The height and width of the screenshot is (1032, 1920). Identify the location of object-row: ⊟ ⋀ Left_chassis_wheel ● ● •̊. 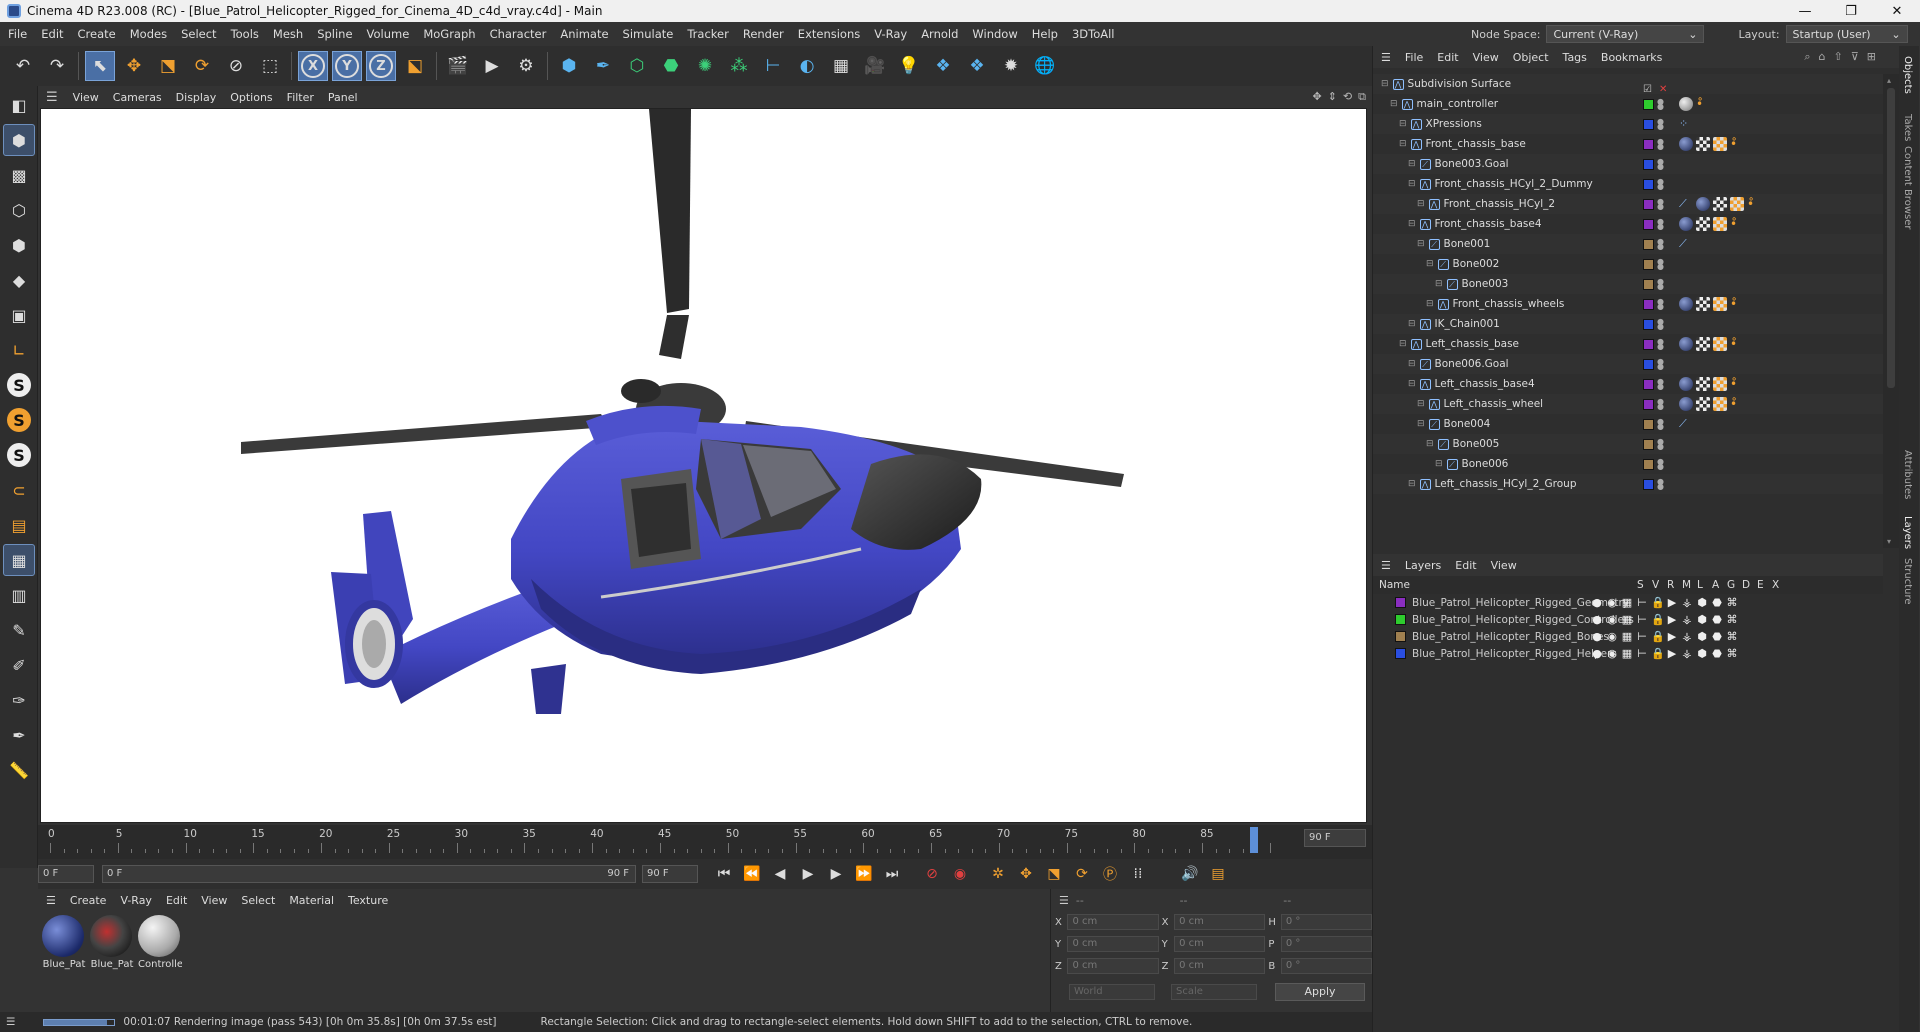
(1628, 404).